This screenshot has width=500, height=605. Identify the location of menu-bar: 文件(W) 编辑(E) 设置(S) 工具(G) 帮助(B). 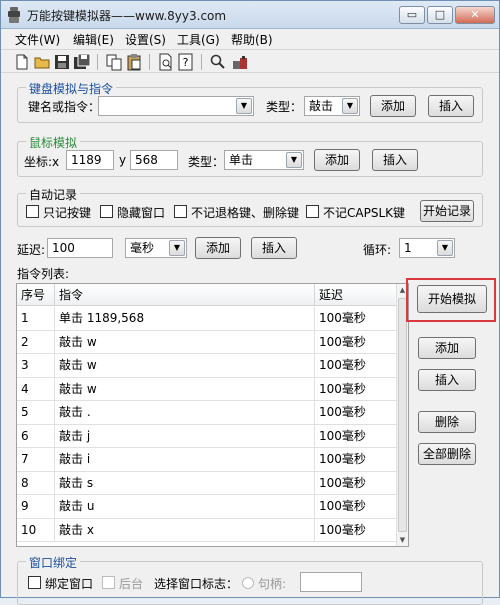
(250, 39).